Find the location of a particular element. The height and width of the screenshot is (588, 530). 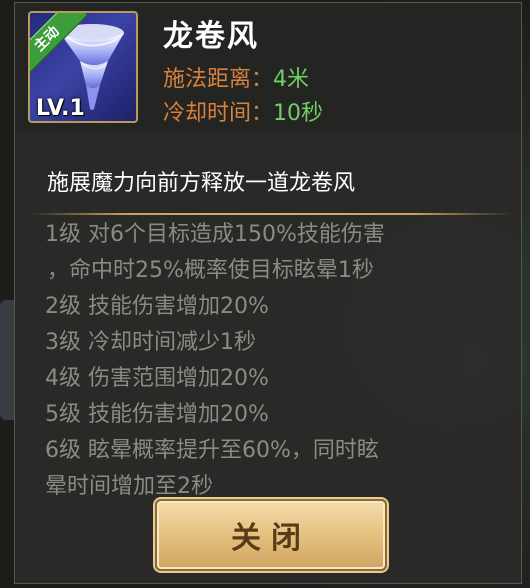

cast-range-row: 施法距离：4米 is located at coordinates (236, 77).